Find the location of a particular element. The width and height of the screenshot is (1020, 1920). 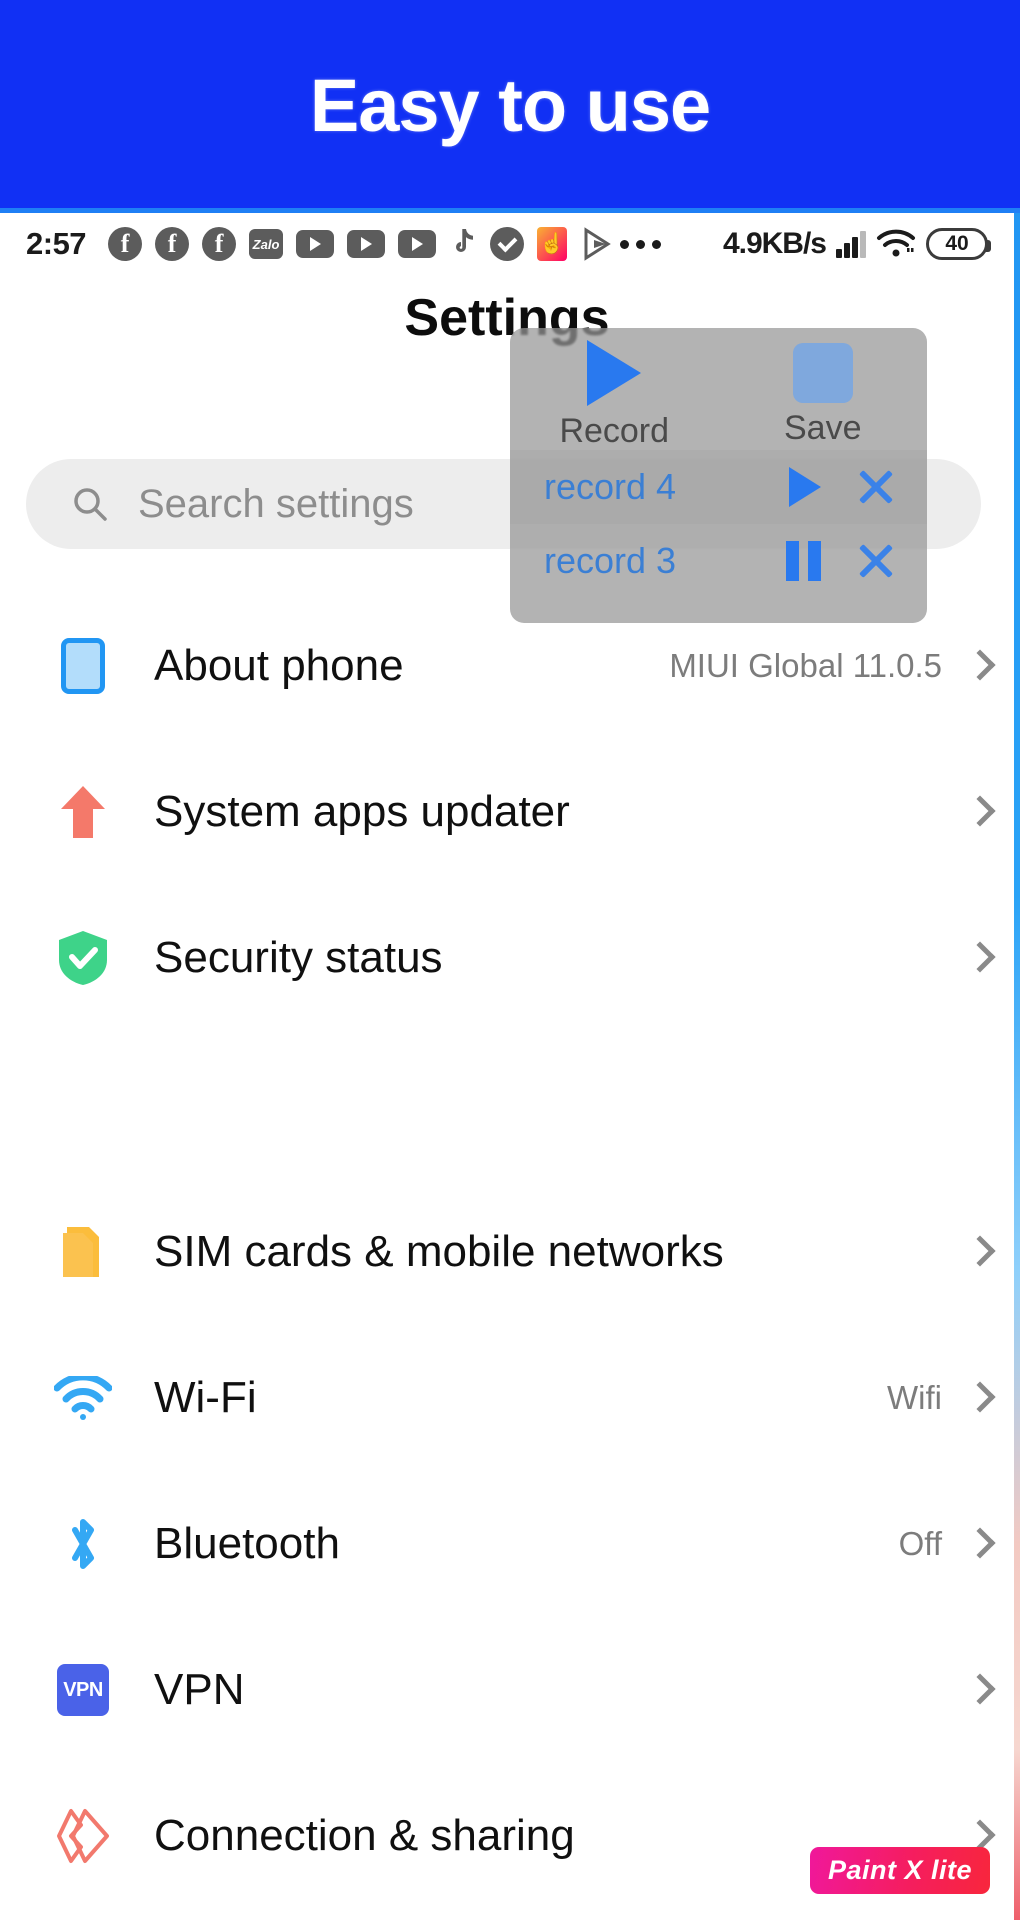

network-speed-label: 4.9KB/s is located at coordinates (774, 243).